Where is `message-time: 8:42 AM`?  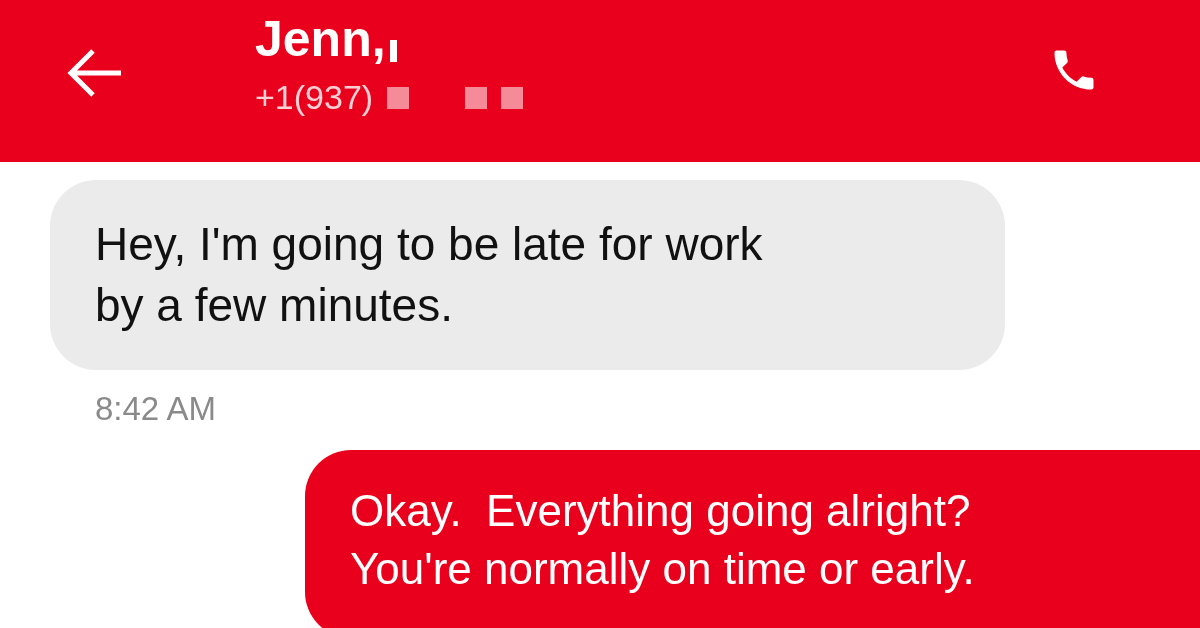
message-time: 8:42 AM is located at coordinates (156, 409).